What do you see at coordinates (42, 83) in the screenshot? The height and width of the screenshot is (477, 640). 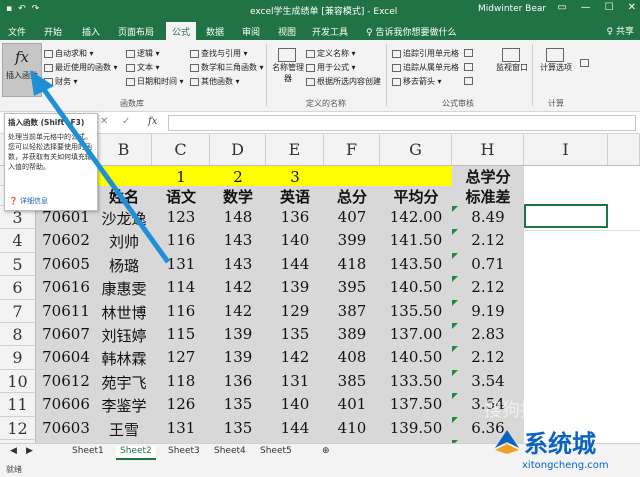 I see `arrow-head` at bounding box center [42, 83].